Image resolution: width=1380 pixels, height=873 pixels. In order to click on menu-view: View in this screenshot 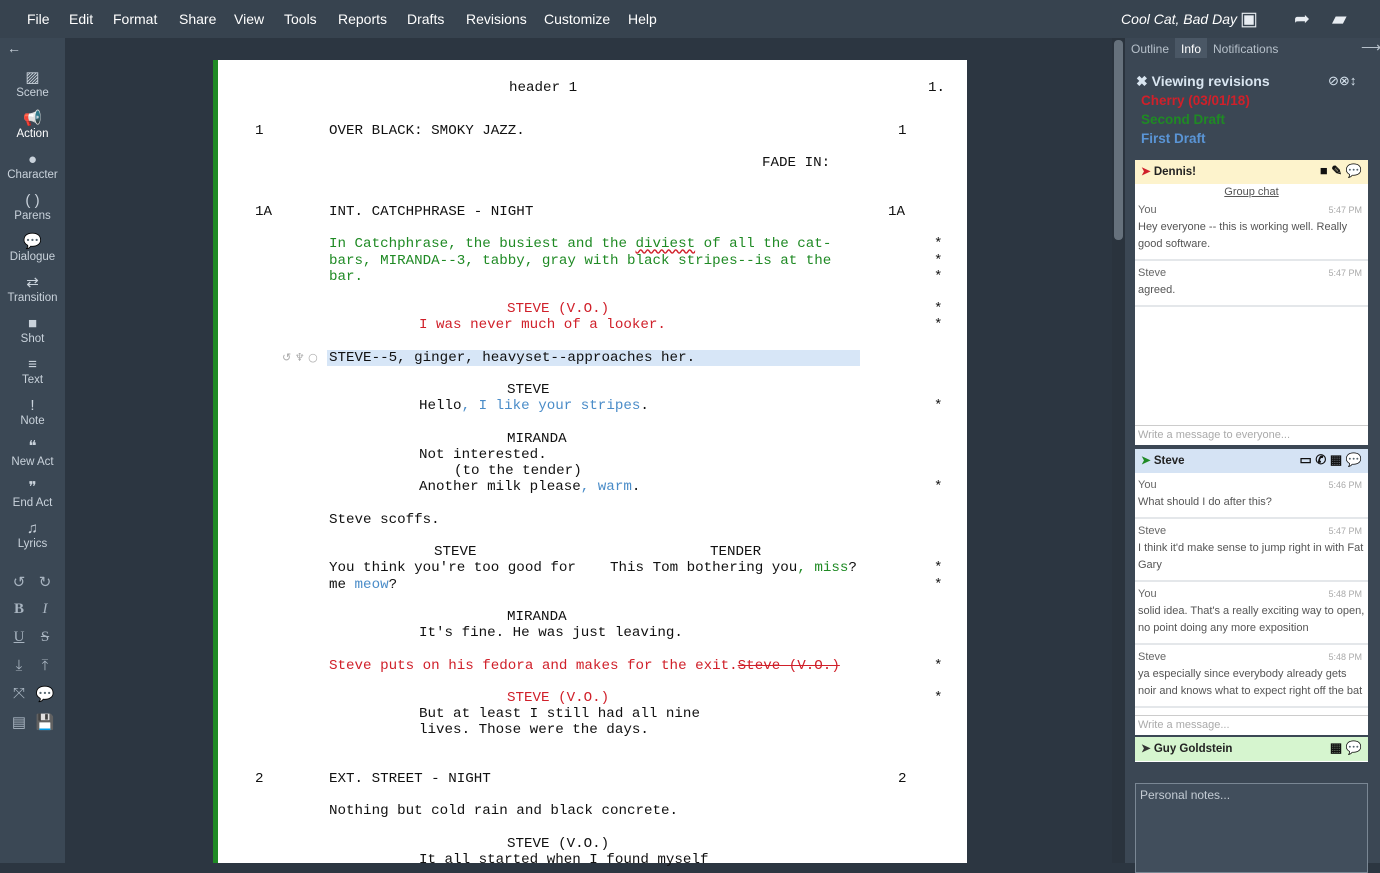, I will do `click(249, 19)`.